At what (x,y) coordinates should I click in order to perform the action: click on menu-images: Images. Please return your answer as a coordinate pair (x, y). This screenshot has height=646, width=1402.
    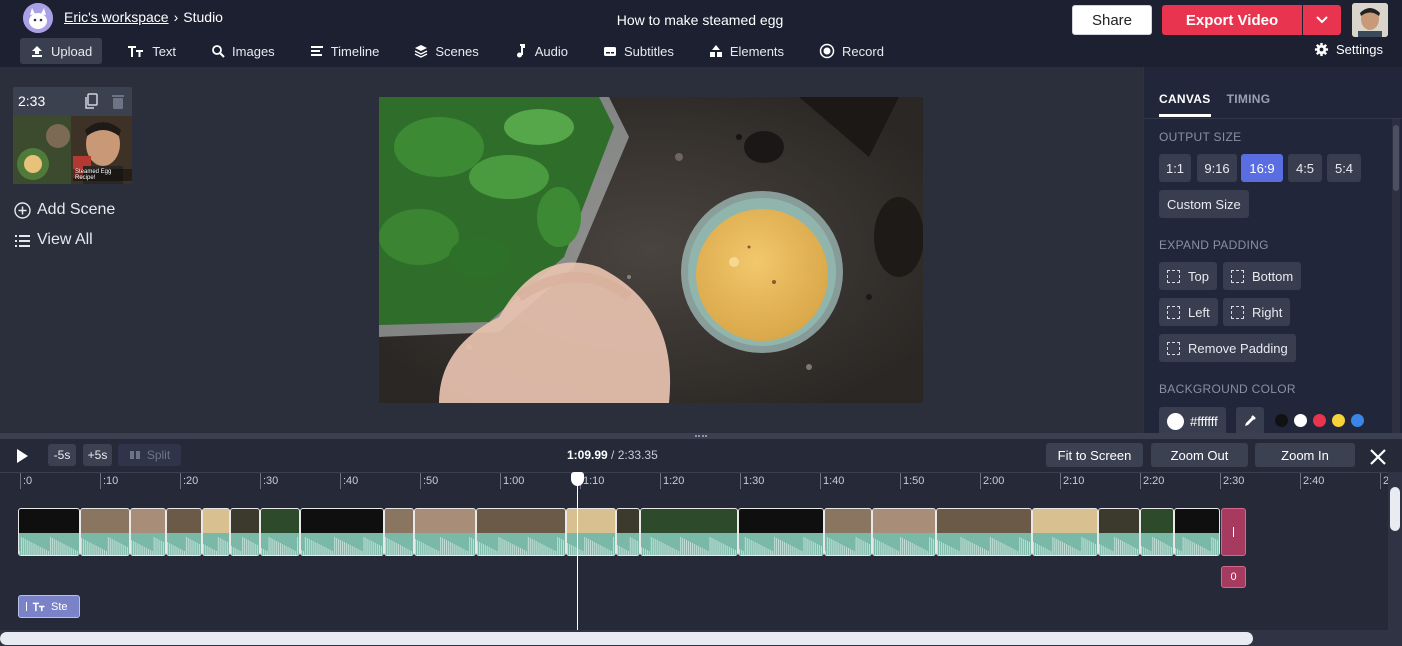
    Looking at the image, I should click on (243, 51).